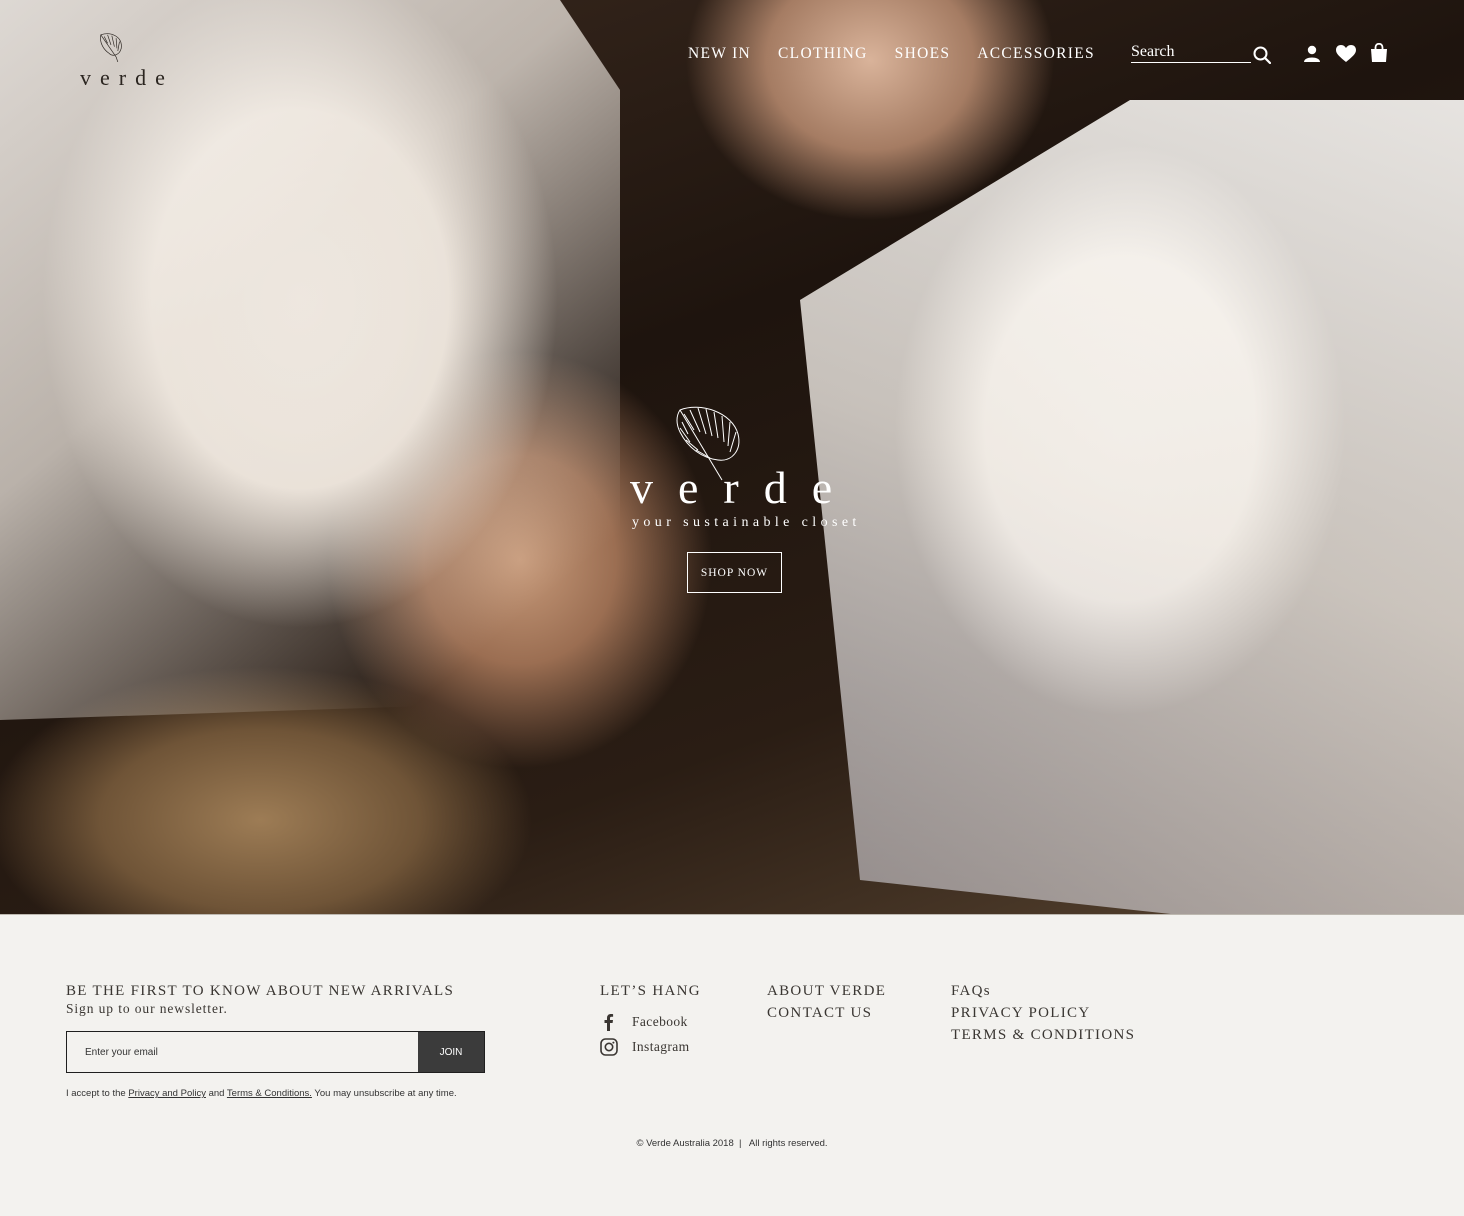 The width and height of the screenshot is (1464, 1216). I want to click on leaf-logo-icon, so click(111, 47).